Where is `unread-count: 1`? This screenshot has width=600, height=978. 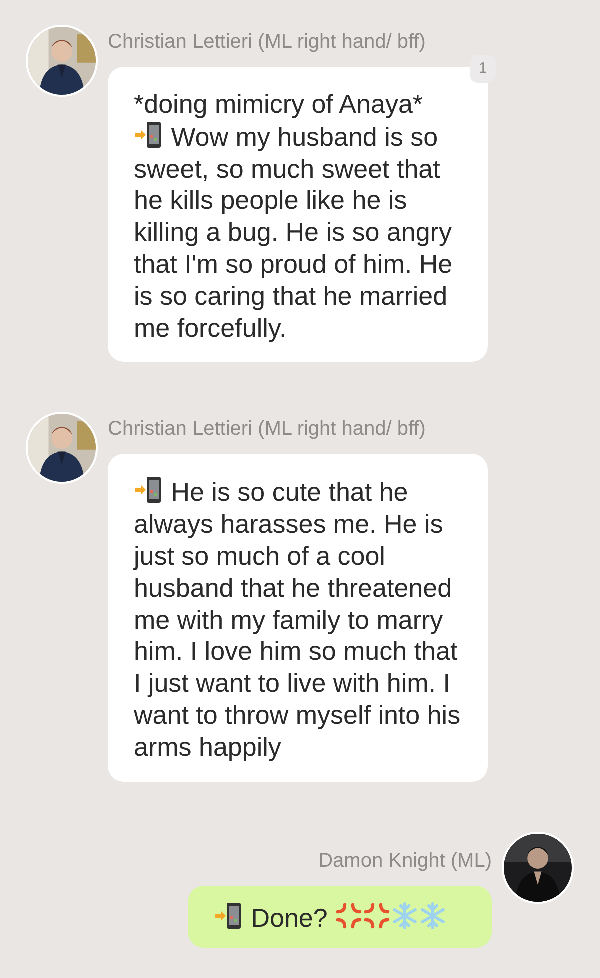
unread-count: 1 is located at coordinates (483, 69).